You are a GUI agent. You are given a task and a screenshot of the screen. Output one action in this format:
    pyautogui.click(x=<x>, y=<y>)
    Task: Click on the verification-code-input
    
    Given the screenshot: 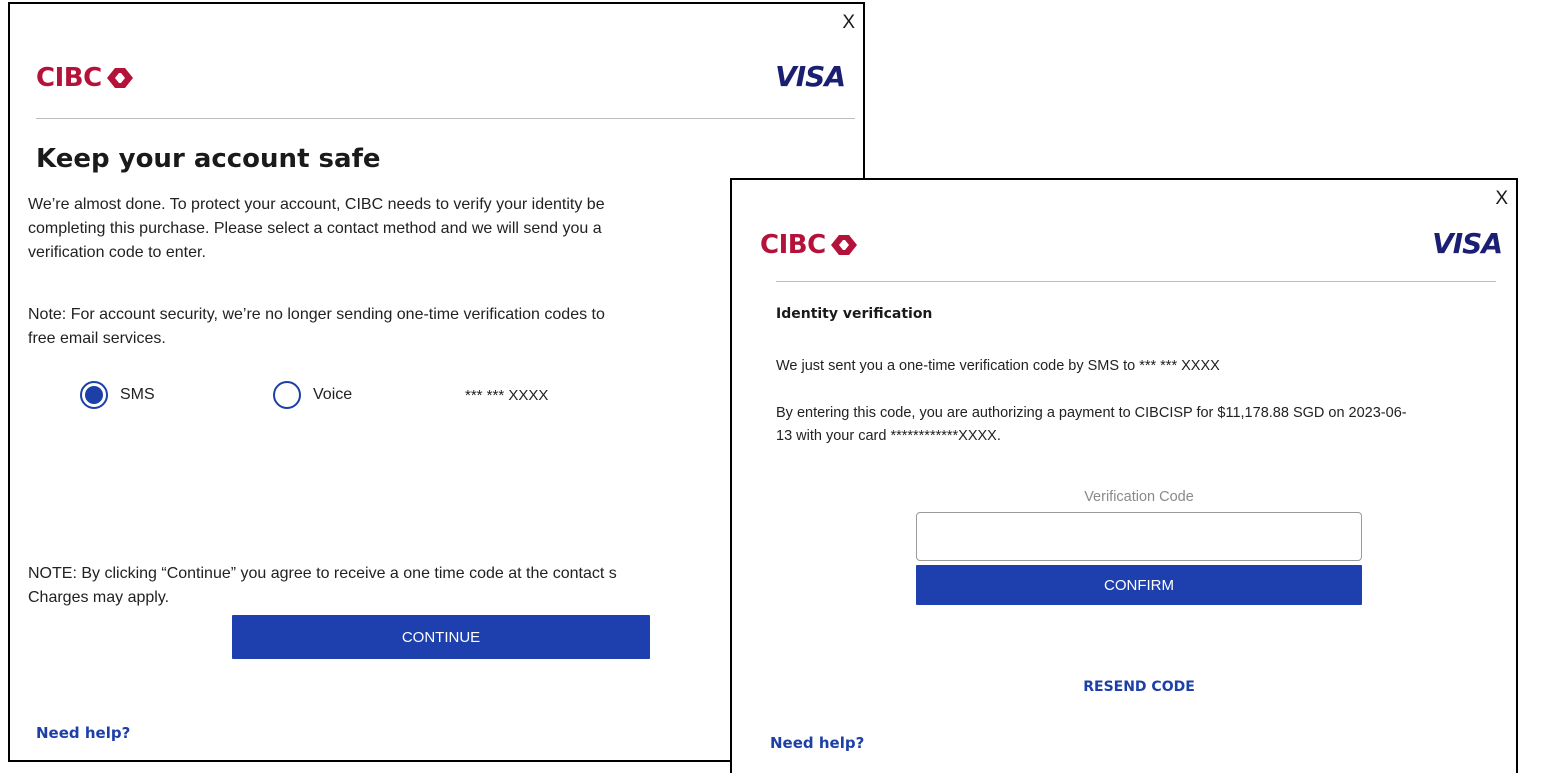 What is the action you would take?
    pyautogui.click(x=1139, y=536)
    